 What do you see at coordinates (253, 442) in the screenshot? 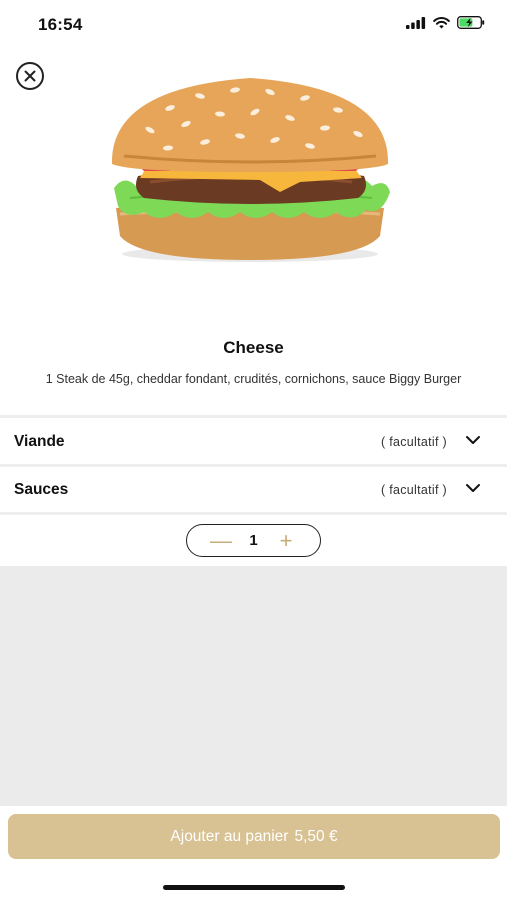
I see `option-viande-row: Viande ( facultatif )` at bounding box center [253, 442].